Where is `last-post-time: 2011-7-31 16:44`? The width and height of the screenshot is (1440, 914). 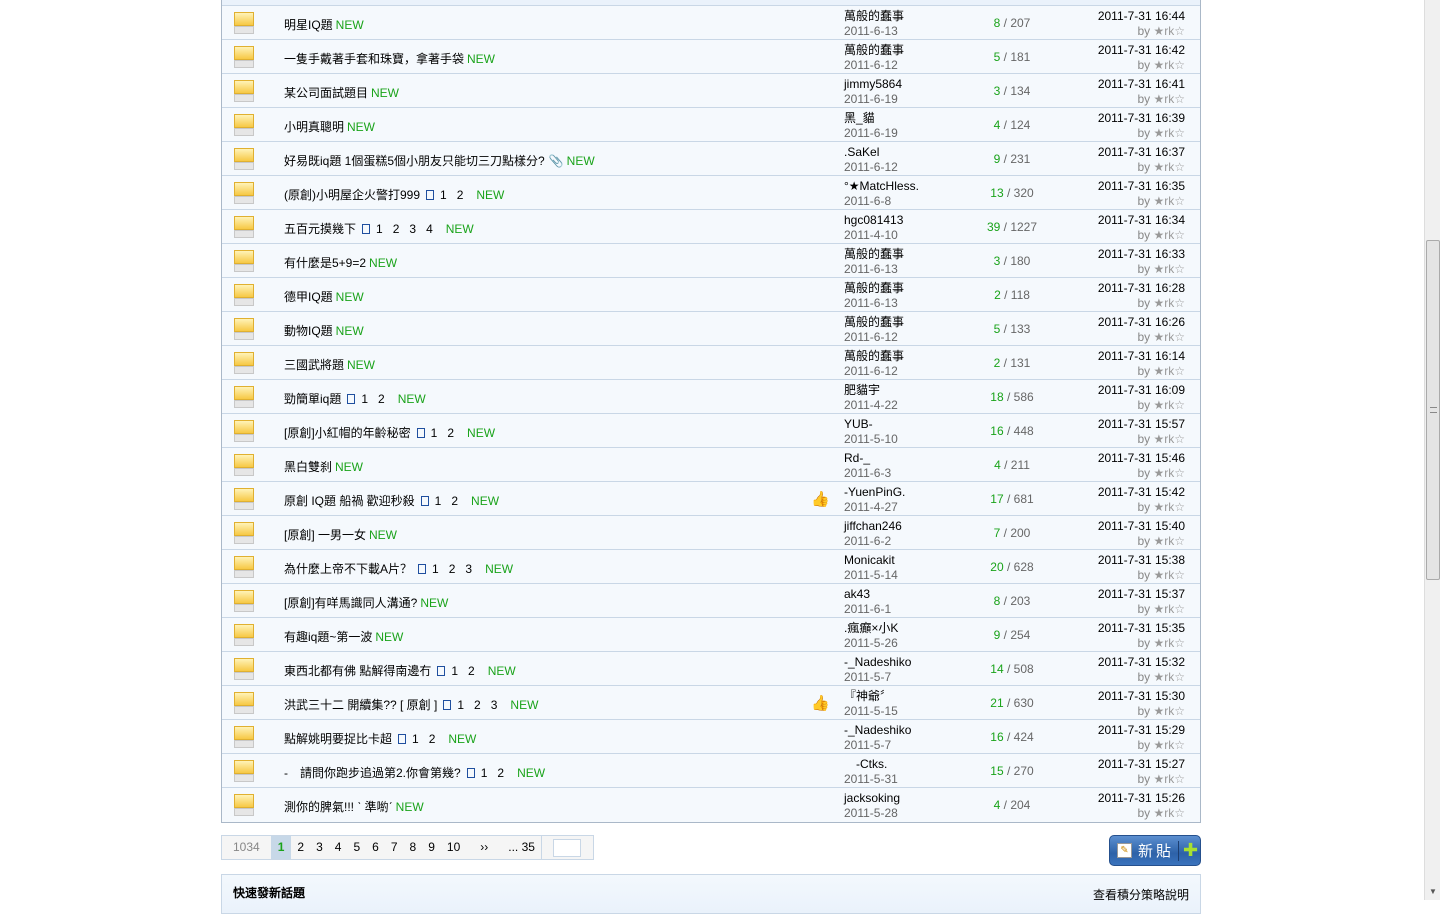
last-post-time: 2011-7-31 16:44 is located at coordinates (1141, 16).